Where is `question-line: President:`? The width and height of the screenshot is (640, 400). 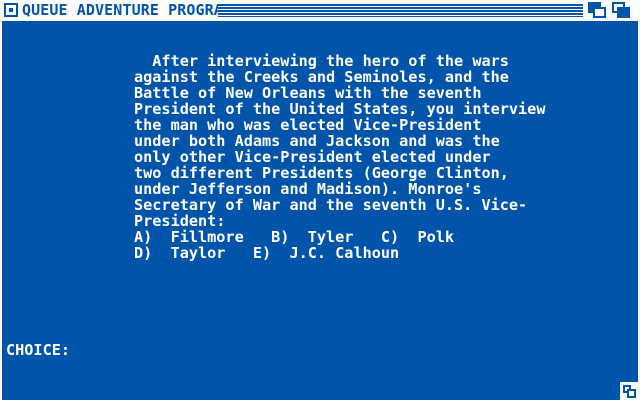
question-line: President: is located at coordinates (180, 221).